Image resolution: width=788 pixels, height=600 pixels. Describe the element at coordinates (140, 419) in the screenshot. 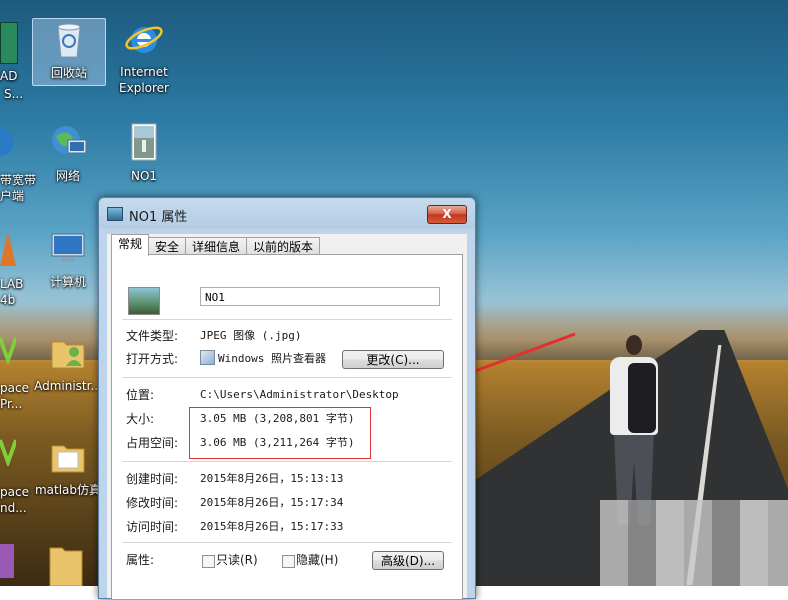

I see `size-label: 大小:` at that location.